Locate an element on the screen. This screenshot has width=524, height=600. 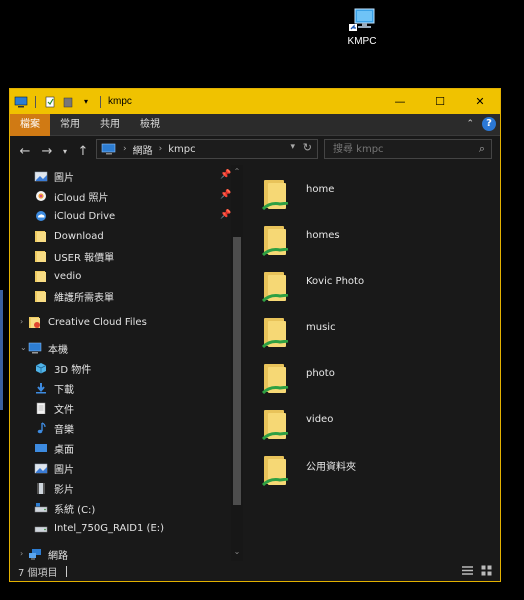
search-box: ⌕ is located at coordinates (408, 149).